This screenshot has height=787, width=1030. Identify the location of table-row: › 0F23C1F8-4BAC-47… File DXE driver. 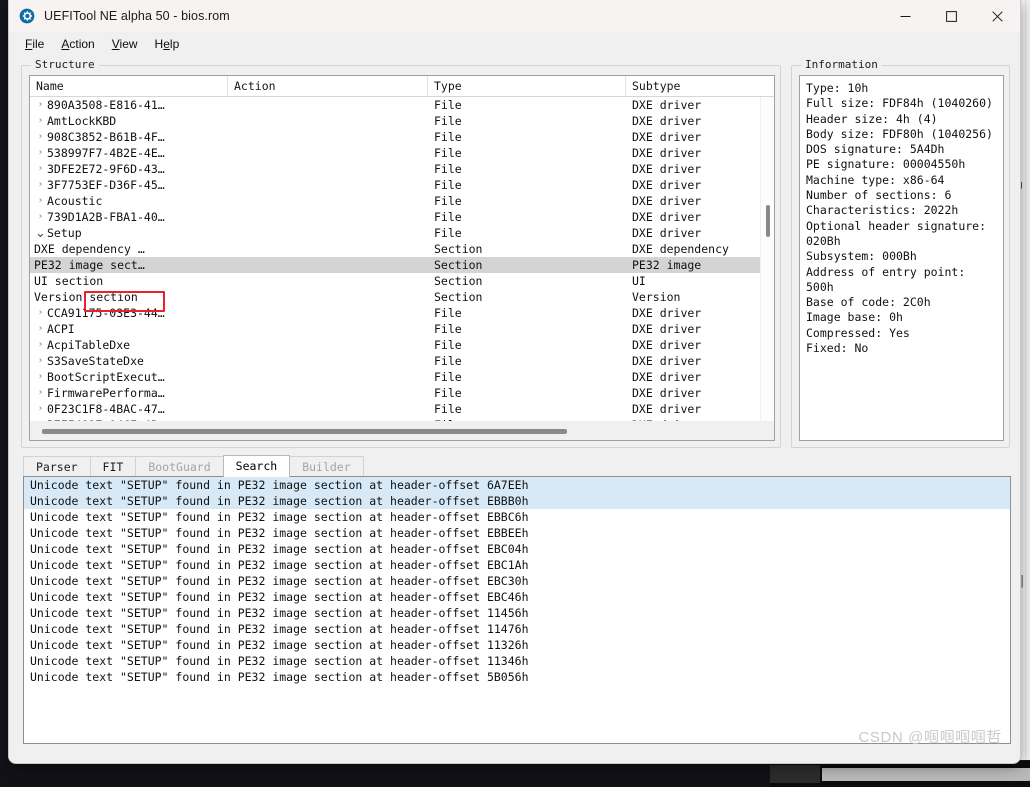
(402, 409).